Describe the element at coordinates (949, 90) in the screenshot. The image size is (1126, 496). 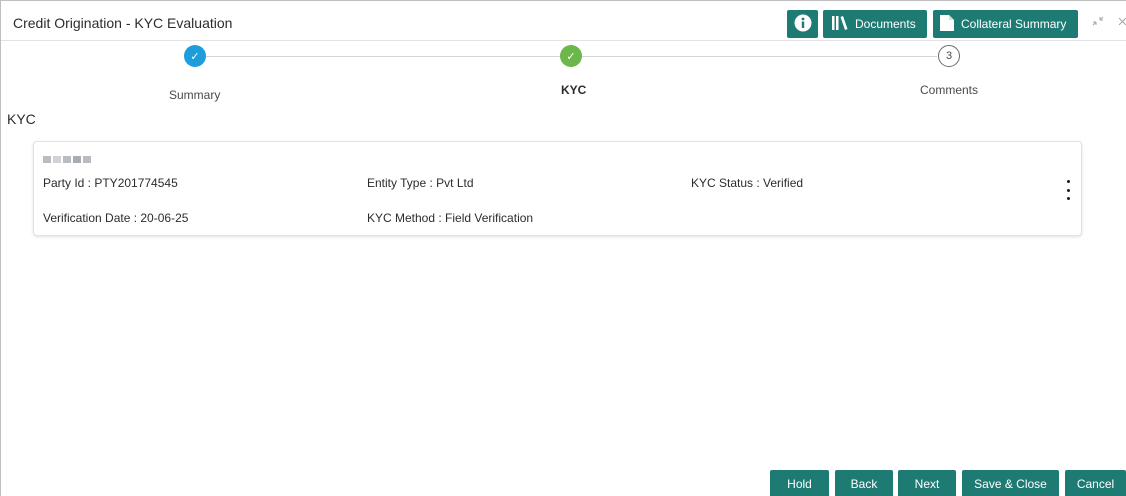
I see `step-comments-label: Comments` at that location.